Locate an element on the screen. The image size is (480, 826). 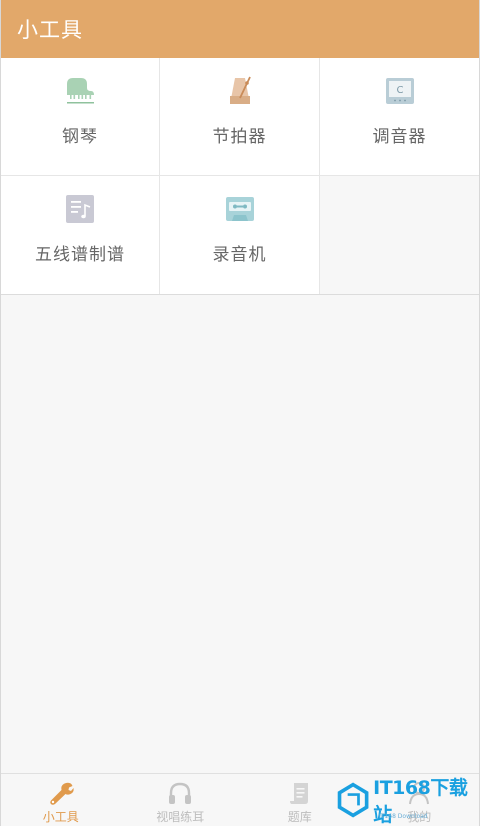
tool-sheet-music: 五线谱制谱 is located at coordinates (80, 235).